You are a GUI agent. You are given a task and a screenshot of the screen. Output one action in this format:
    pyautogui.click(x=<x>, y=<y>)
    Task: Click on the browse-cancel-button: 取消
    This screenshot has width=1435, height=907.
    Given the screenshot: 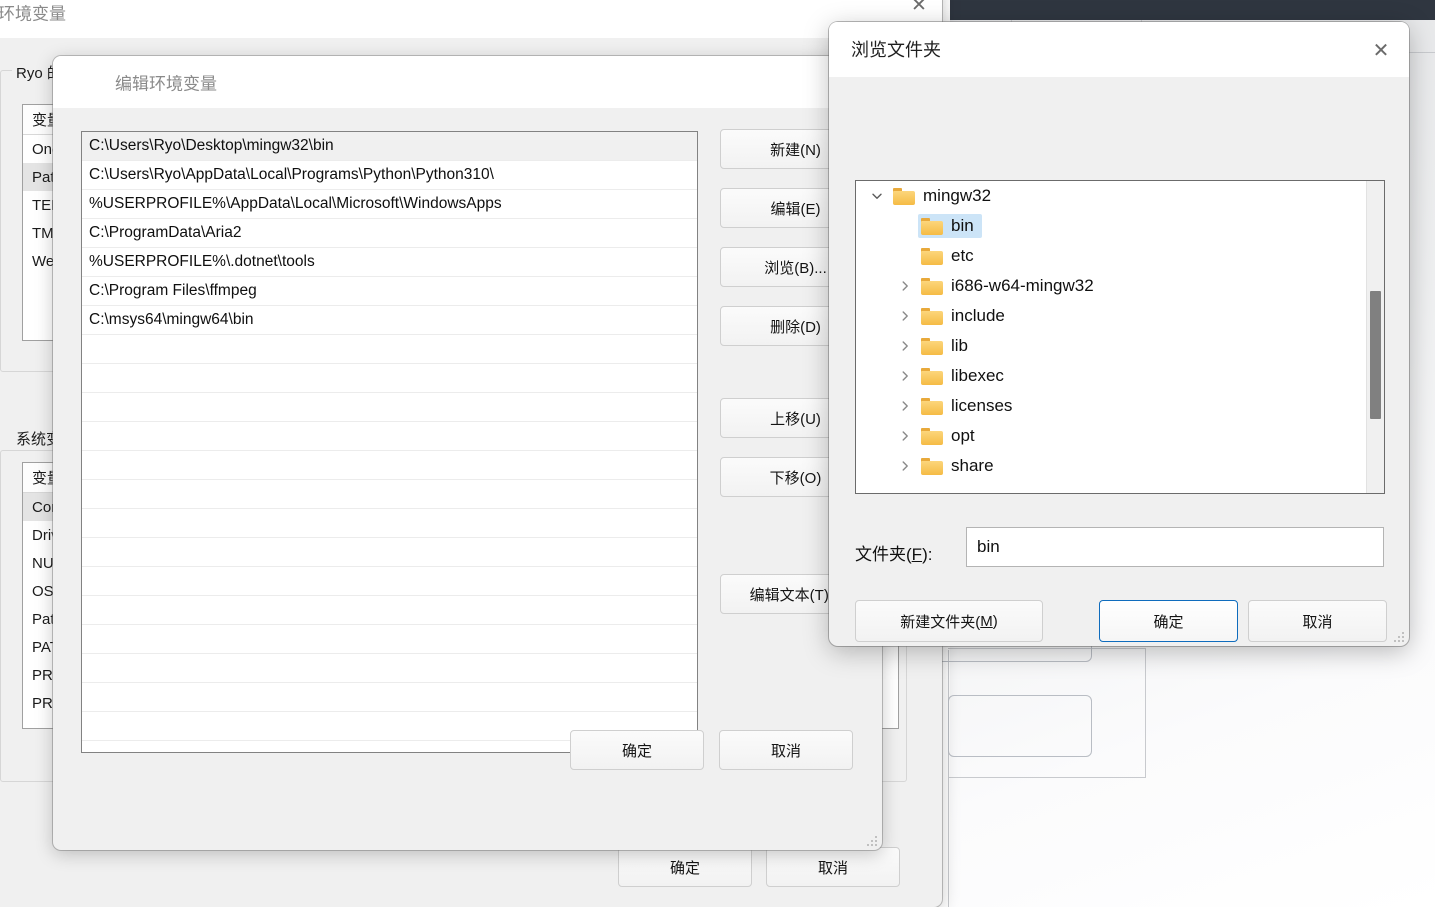 What is the action you would take?
    pyautogui.click(x=1317, y=621)
    